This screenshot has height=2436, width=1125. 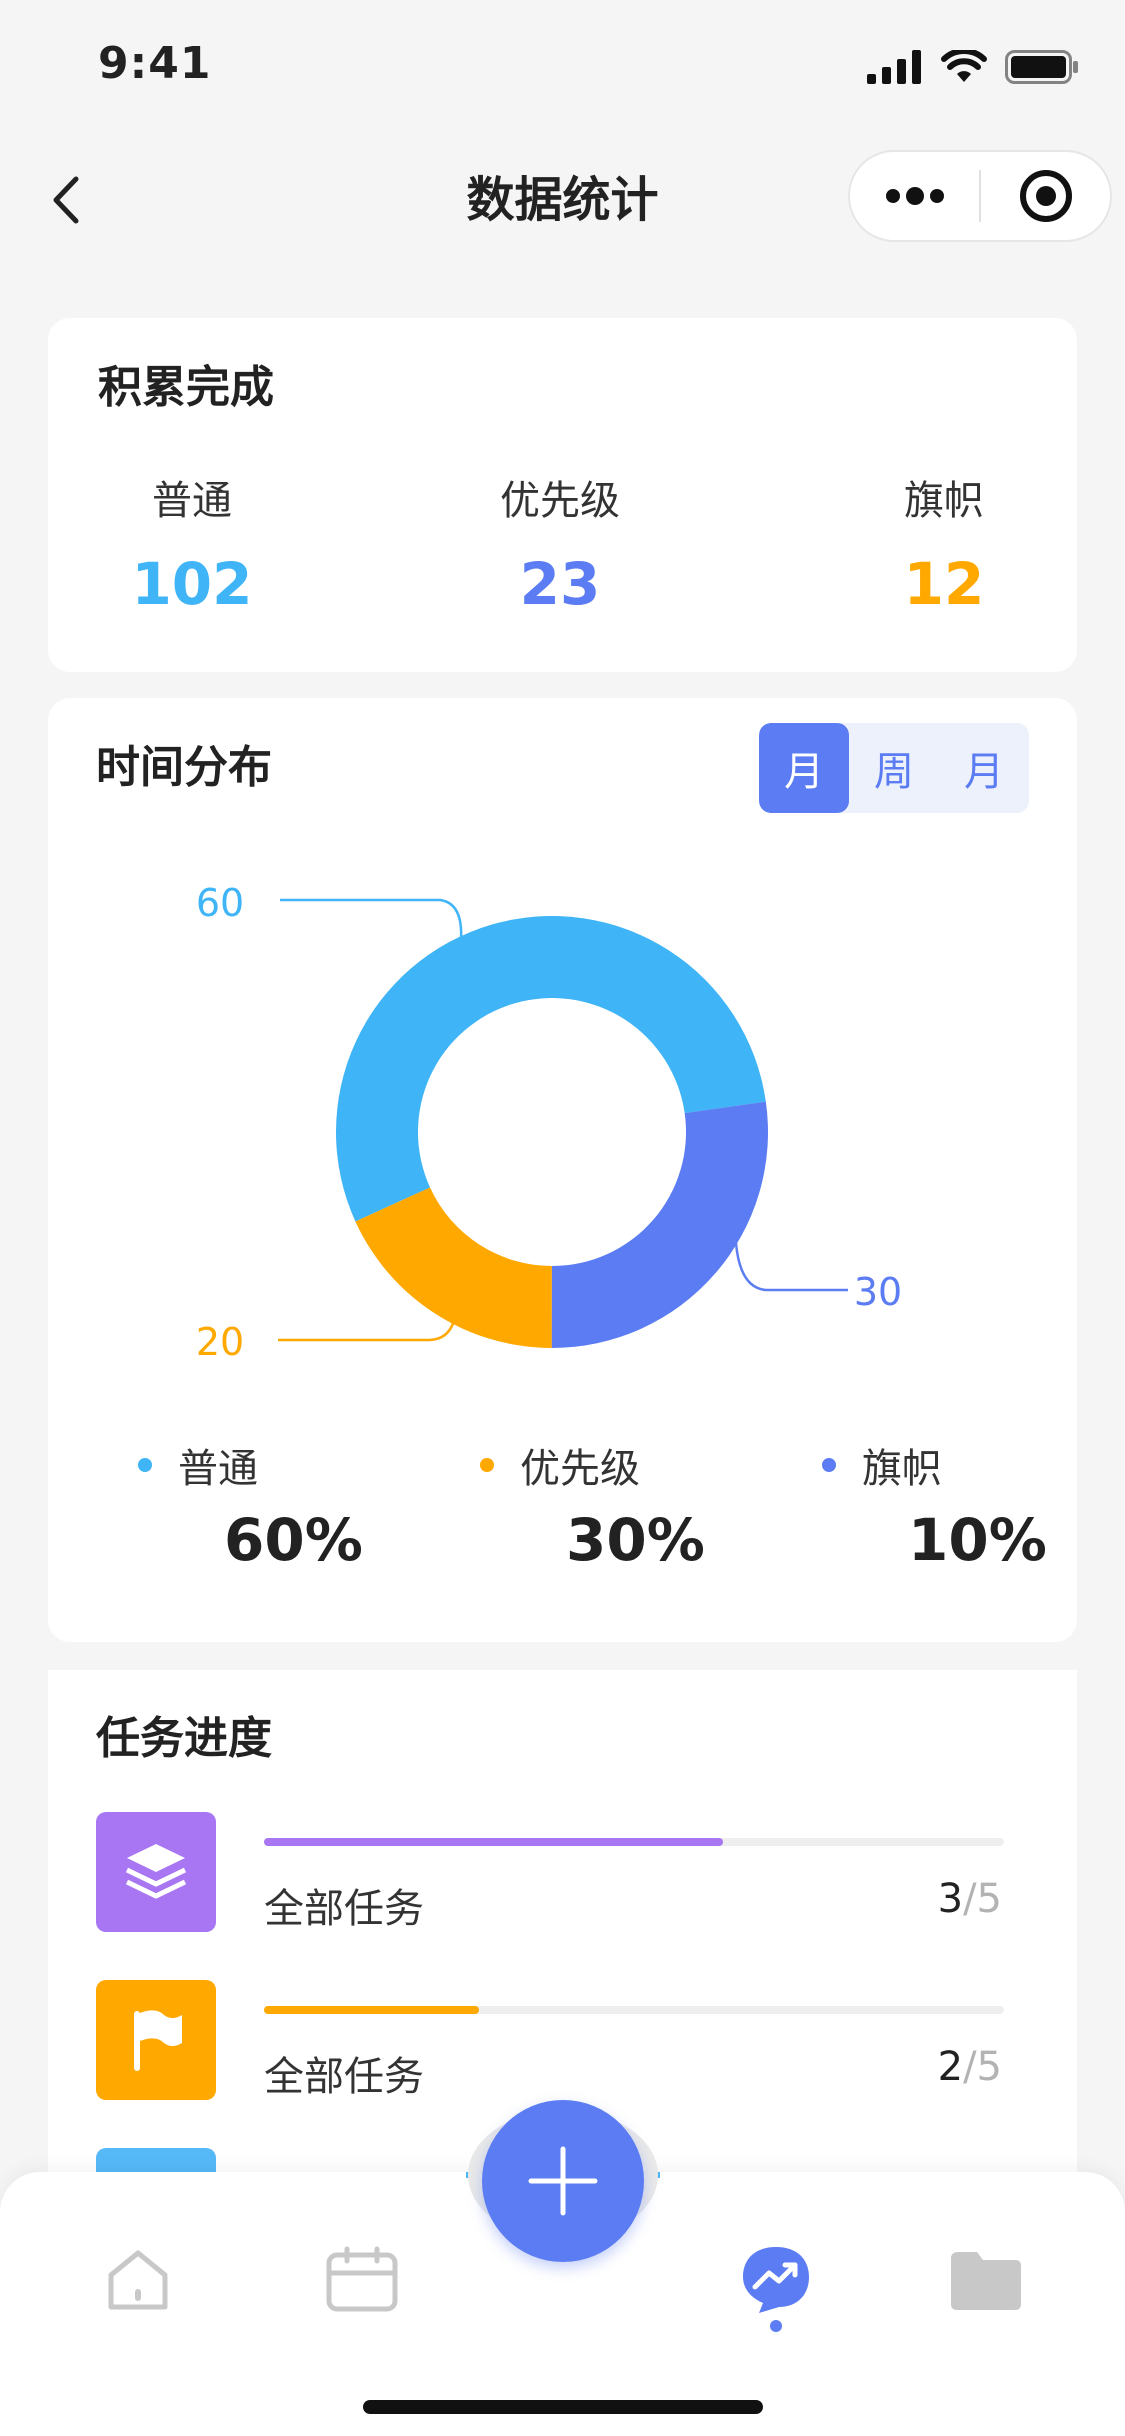 What do you see at coordinates (878, 1292) in the screenshot?
I see `label-priority: 30` at bounding box center [878, 1292].